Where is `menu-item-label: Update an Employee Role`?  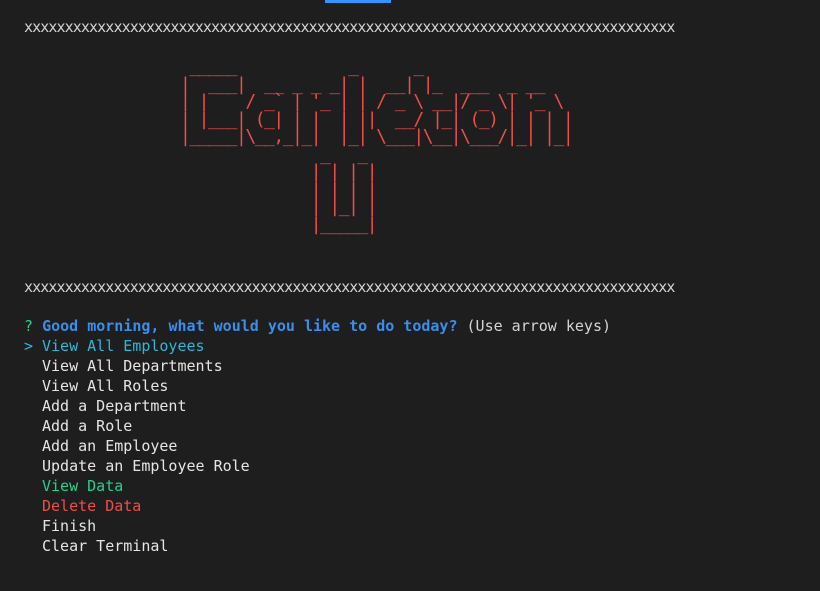 menu-item-label: Update an Employee Role is located at coordinates (146, 466).